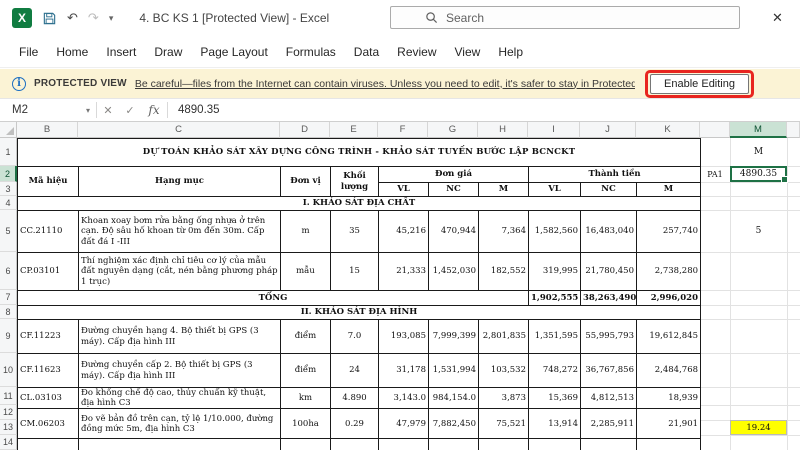 The width and height of the screenshot is (800, 450). Describe the element at coordinates (48, 231) in the screenshot. I see `item-code-cell: CC.21110` at that location.